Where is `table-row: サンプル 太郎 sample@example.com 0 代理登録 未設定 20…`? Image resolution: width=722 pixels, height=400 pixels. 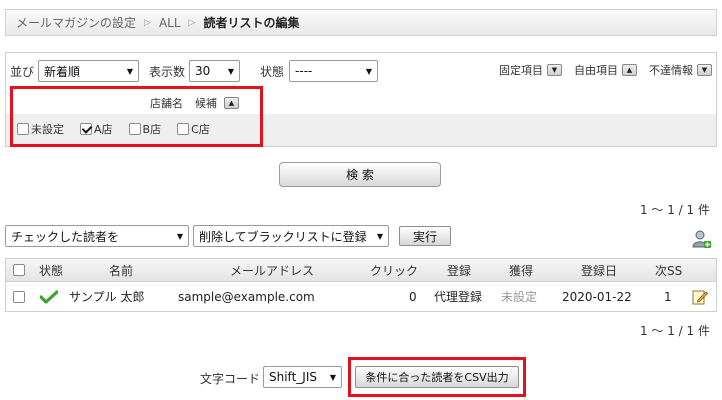
table-row: サンプル 太郎 sample@example.com 0 代理登録 未設定 20… is located at coordinates (361, 297).